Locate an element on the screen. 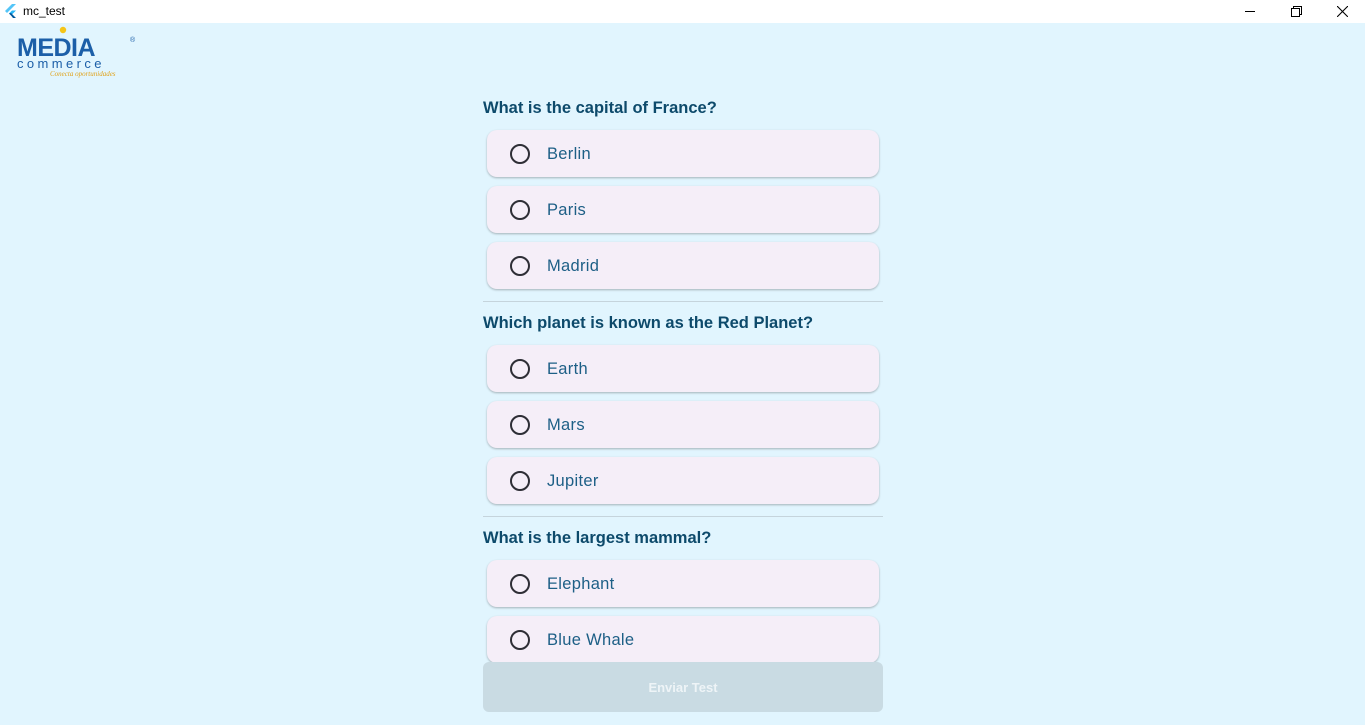 The height and width of the screenshot is (725, 1365). option-jupiter: Jupiter is located at coordinates (683, 480).